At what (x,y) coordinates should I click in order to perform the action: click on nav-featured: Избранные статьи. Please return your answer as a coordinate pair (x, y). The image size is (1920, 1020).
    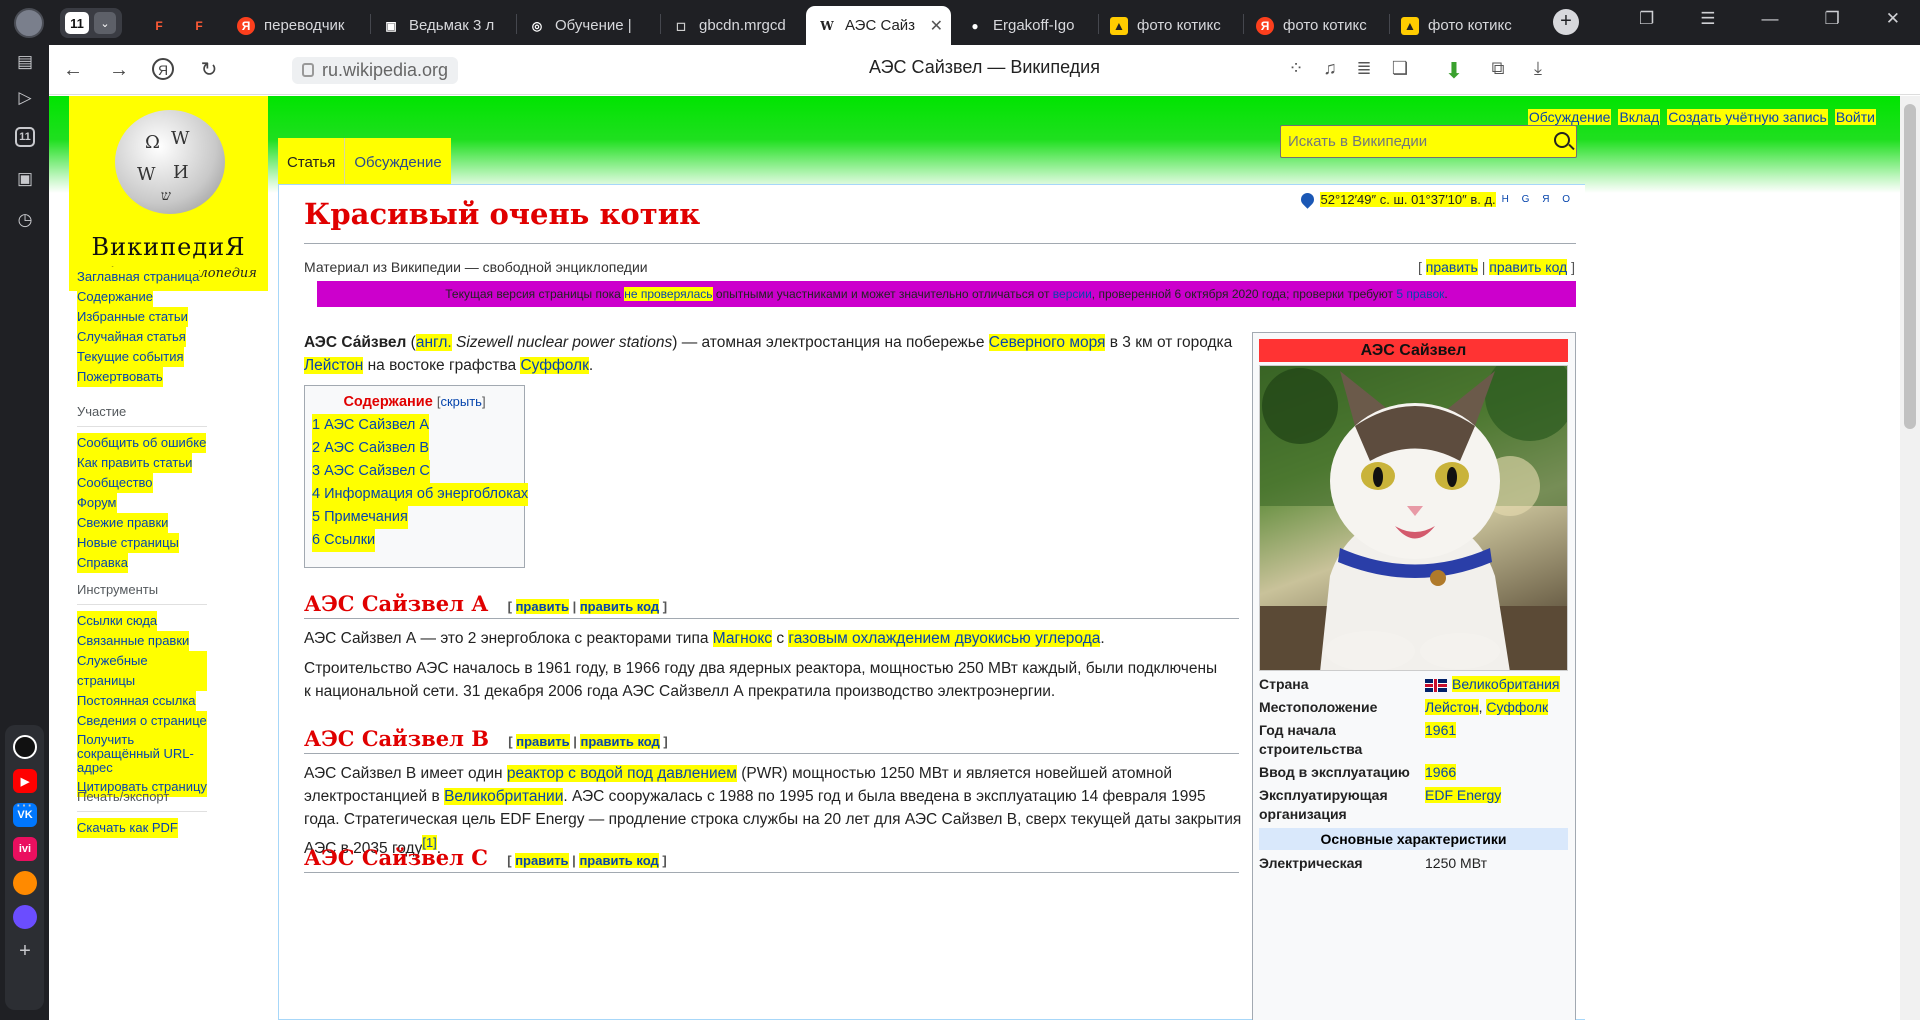
    Looking at the image, I should click on (132, 317).